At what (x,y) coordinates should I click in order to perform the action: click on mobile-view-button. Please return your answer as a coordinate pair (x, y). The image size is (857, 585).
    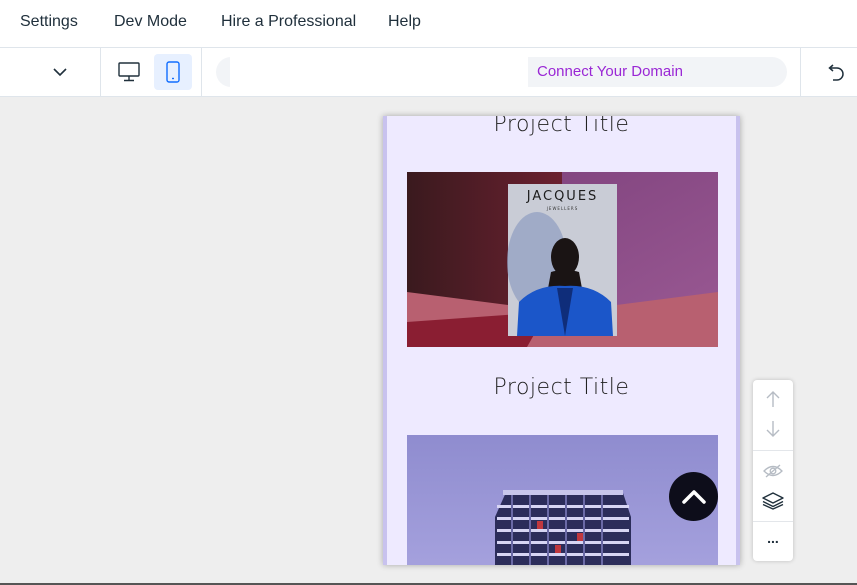
    Looking at the image, I should click on (173, 72).